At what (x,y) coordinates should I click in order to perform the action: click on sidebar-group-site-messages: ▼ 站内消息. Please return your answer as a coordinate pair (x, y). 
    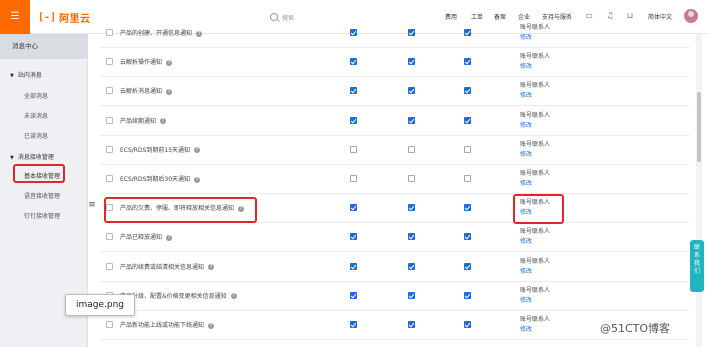
    Looking at the image, I should click on (26, 74).